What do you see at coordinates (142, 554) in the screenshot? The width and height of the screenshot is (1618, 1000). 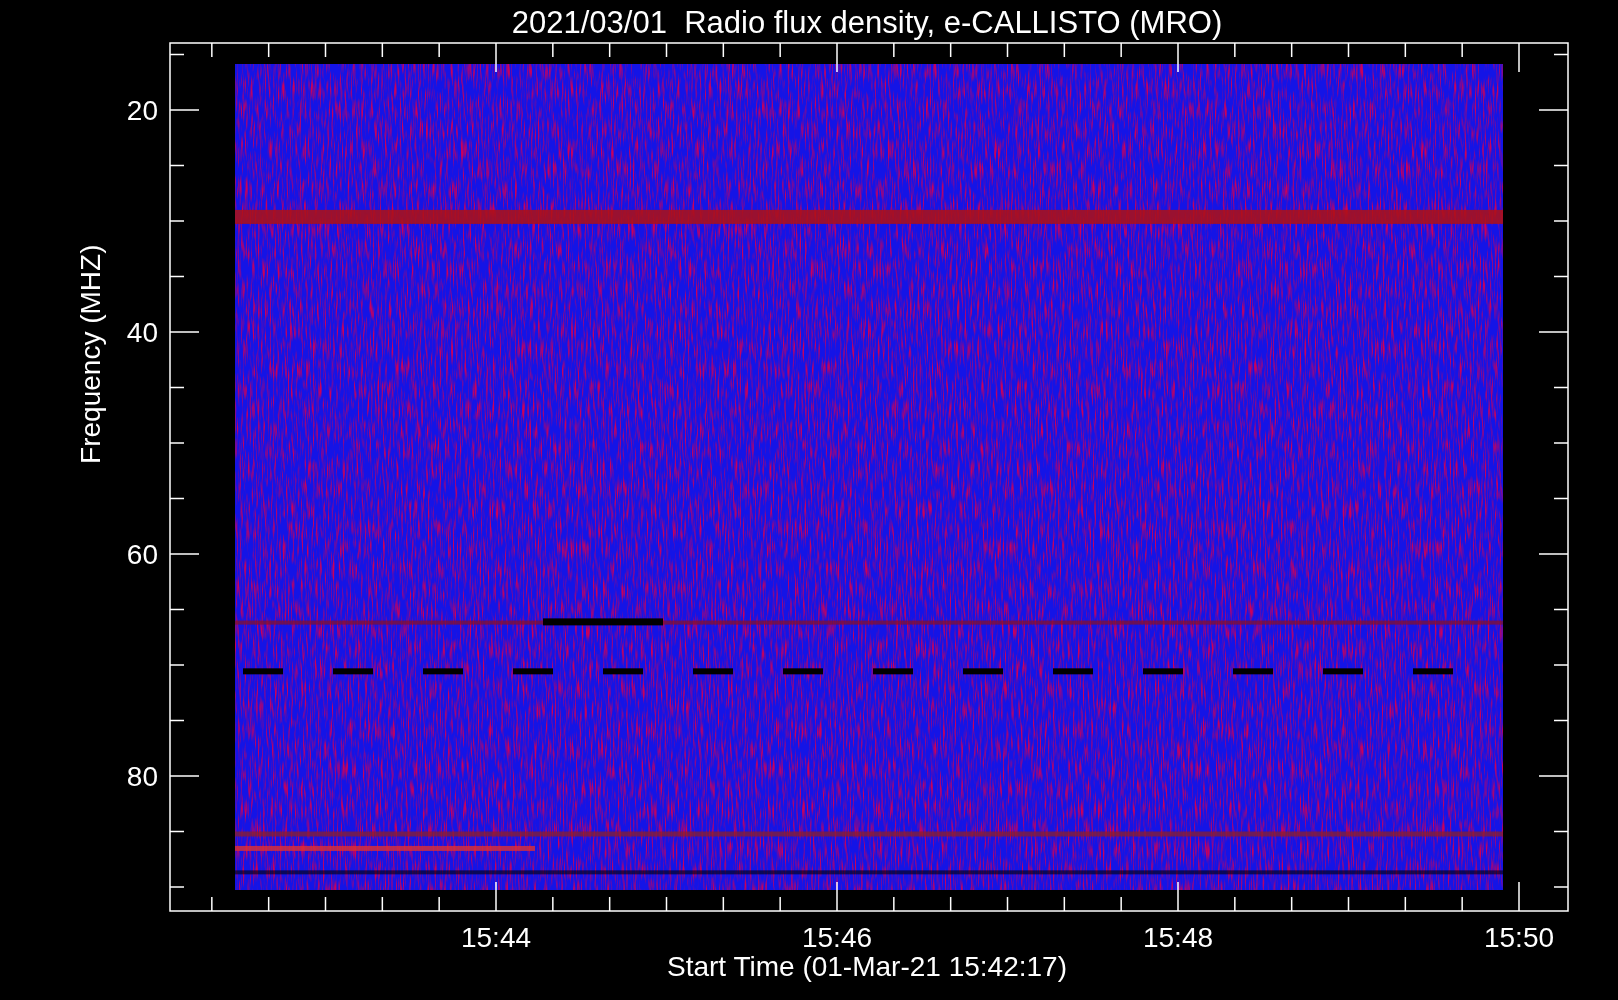 I see `tick-label: 60` at bounding box center [142, 554].